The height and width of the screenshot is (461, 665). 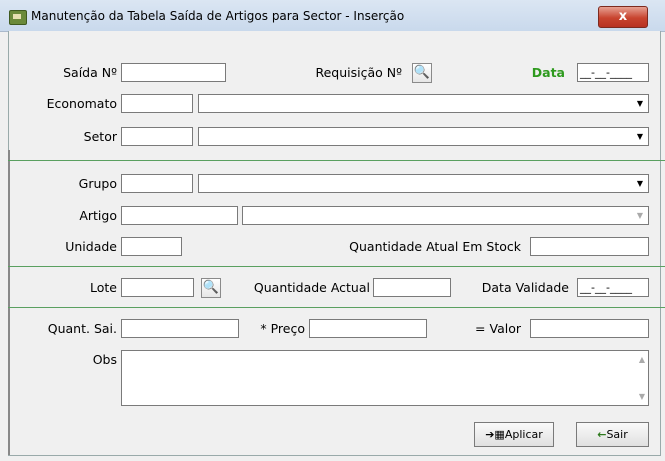 I want to click on artigo-select: ▼, so click(x=445, y=215).